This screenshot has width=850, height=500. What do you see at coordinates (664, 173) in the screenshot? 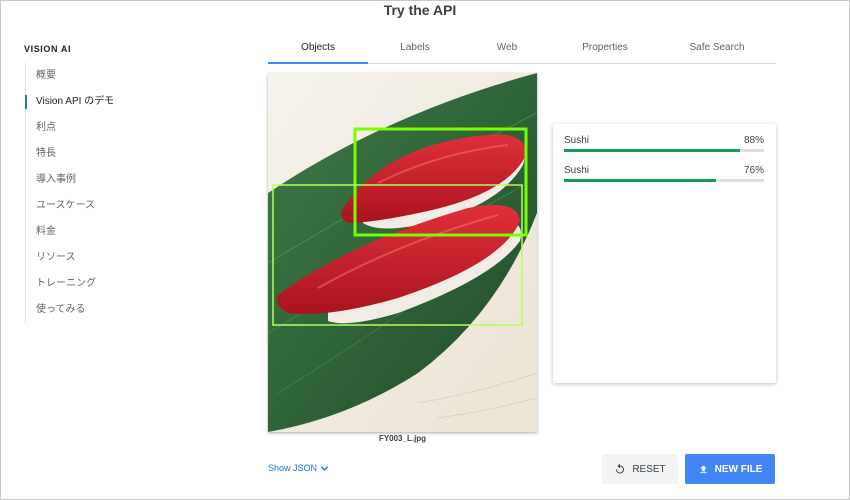
I see `result-item: Sushi 76%` at bounding box center [664, 173].